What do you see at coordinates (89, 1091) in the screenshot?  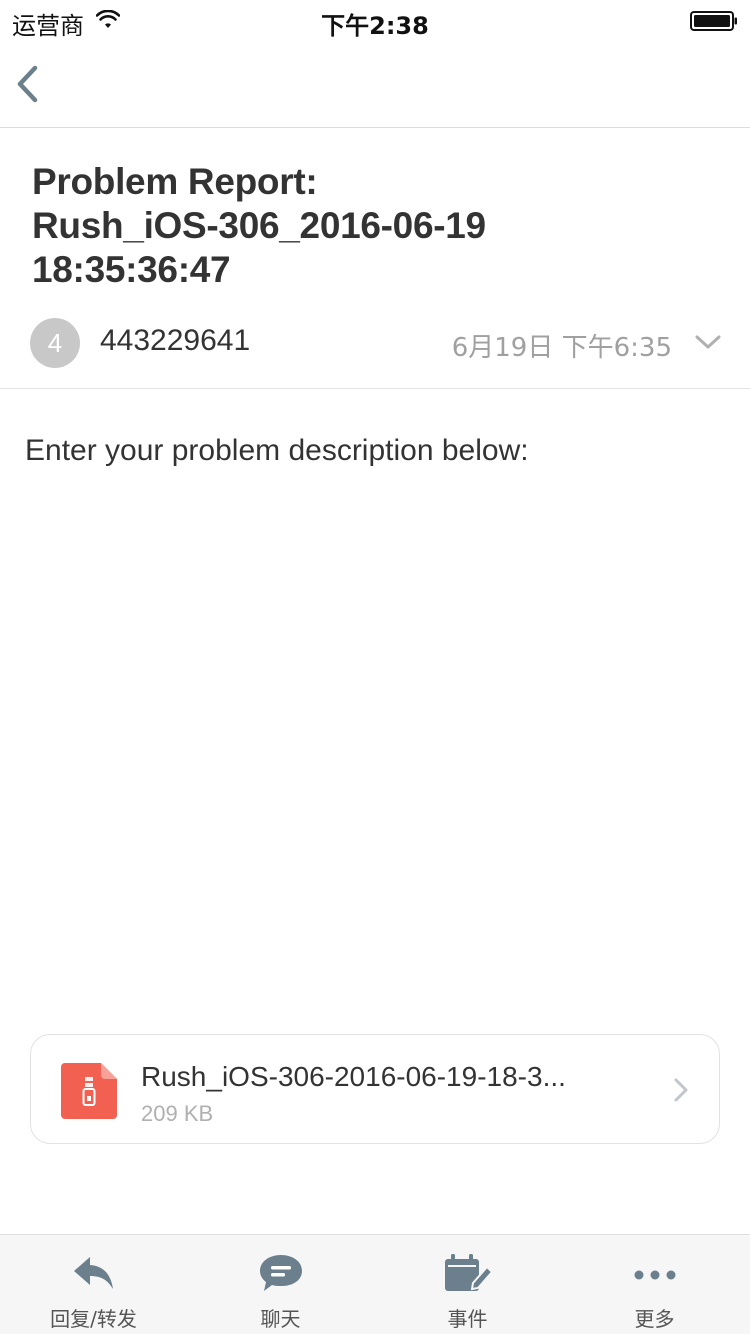 I see `zip-file-icon` at bounding box center [89, 1091].